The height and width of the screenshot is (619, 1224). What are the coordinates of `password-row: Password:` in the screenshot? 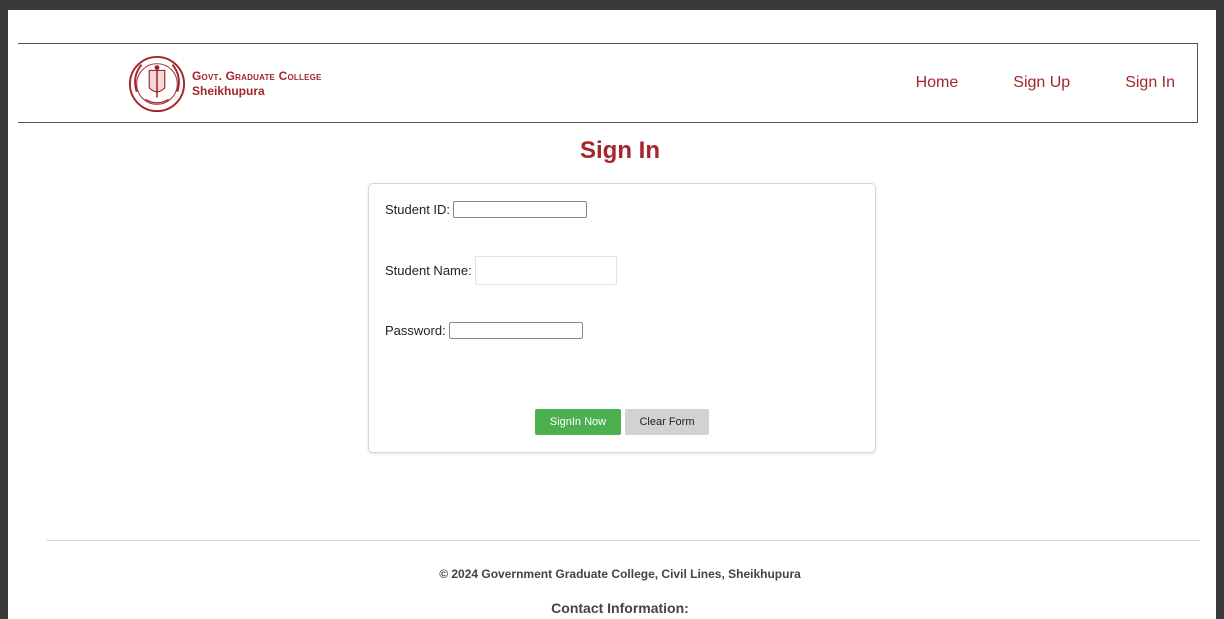 It's located at (484, 330).